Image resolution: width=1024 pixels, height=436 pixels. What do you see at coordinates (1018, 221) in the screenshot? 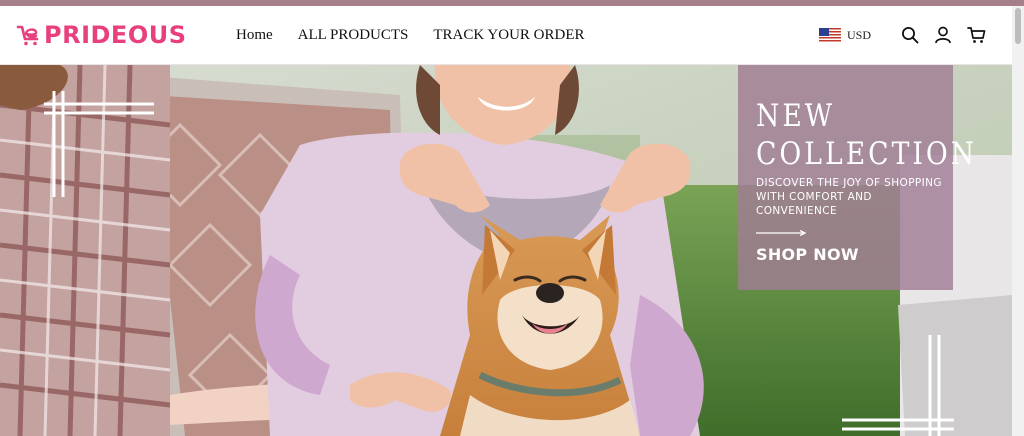
I see `page-scrollbar` at bounding box center [1018, 221].